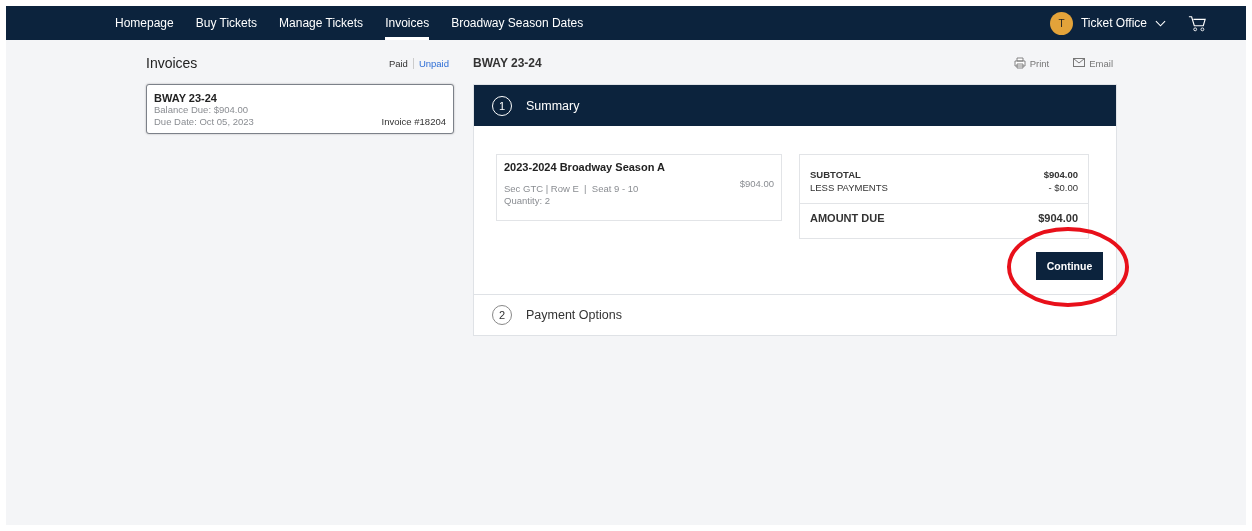  Describe the element at coordinates (849, 187) in the screenshot. I see `total-label: LESS PAYMENTS` at that location.